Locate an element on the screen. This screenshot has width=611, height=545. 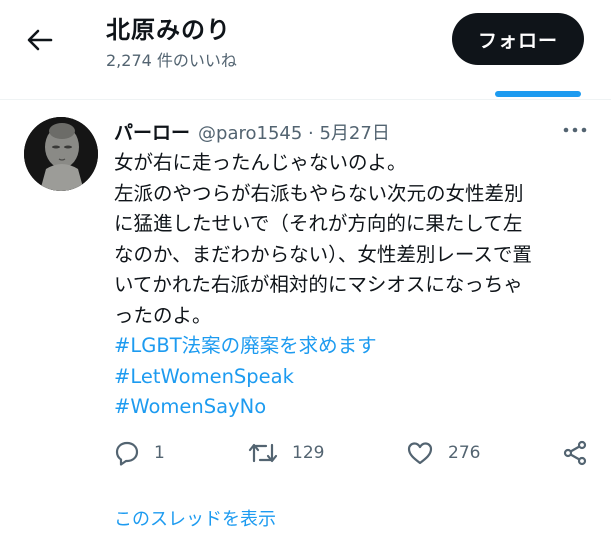
reply-count: 1 is located at coordinates (159, 453).